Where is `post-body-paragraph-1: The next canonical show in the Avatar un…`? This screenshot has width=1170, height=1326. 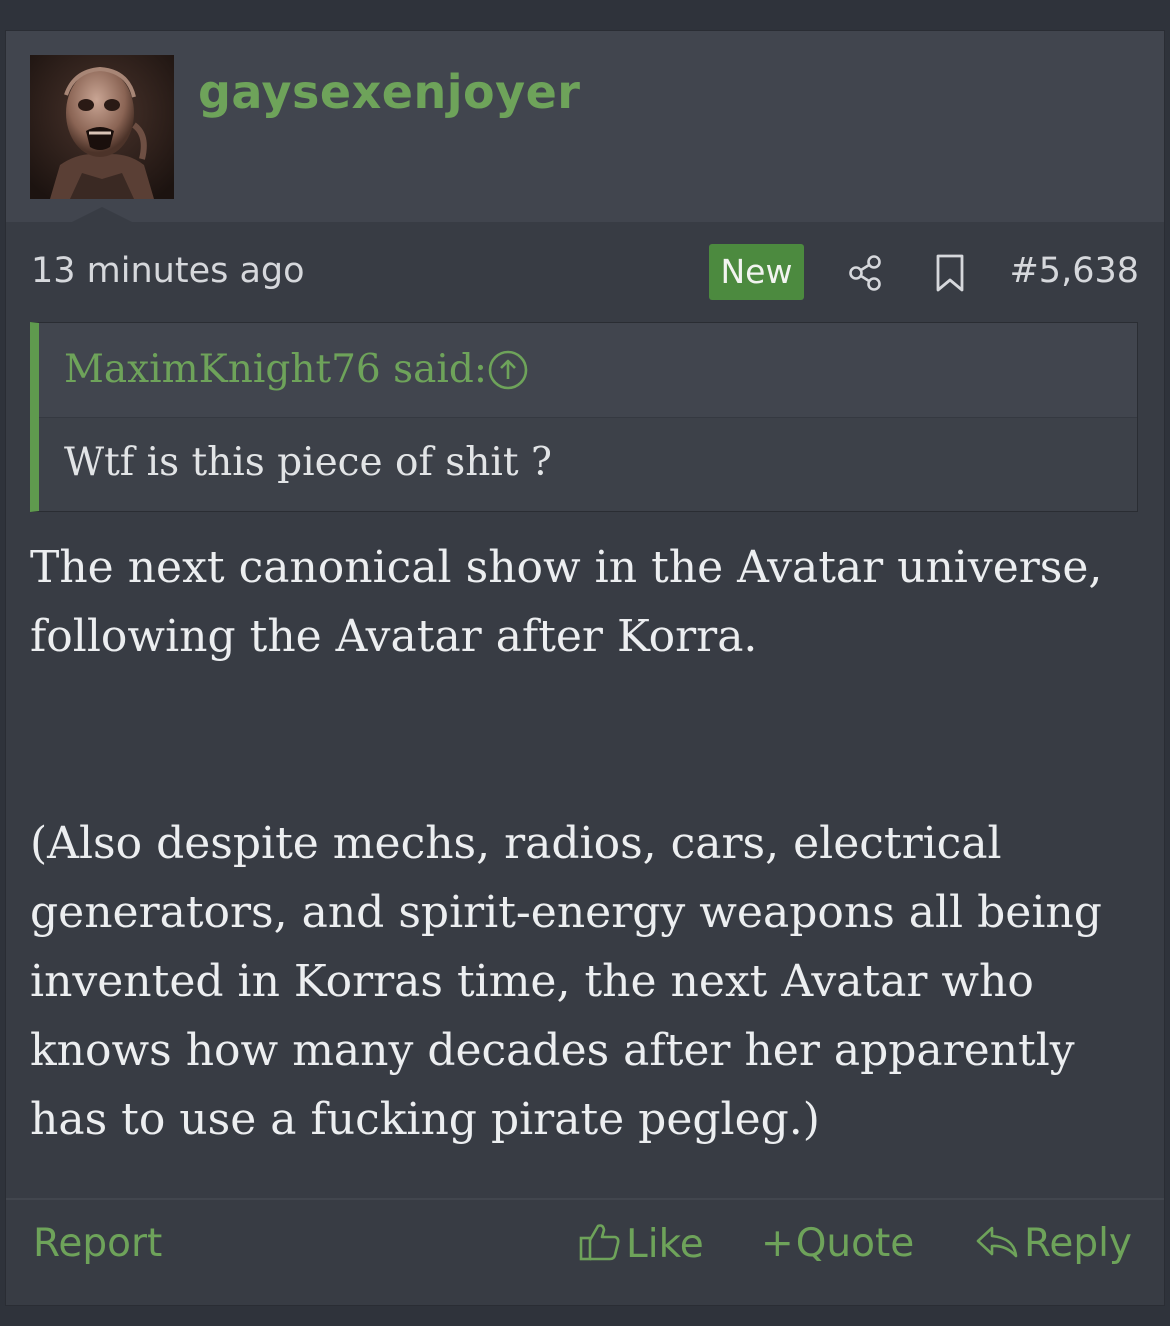
post-body-paragraph-1: The next canonical show in the Avatar un… is located at coordinates (585, 602).